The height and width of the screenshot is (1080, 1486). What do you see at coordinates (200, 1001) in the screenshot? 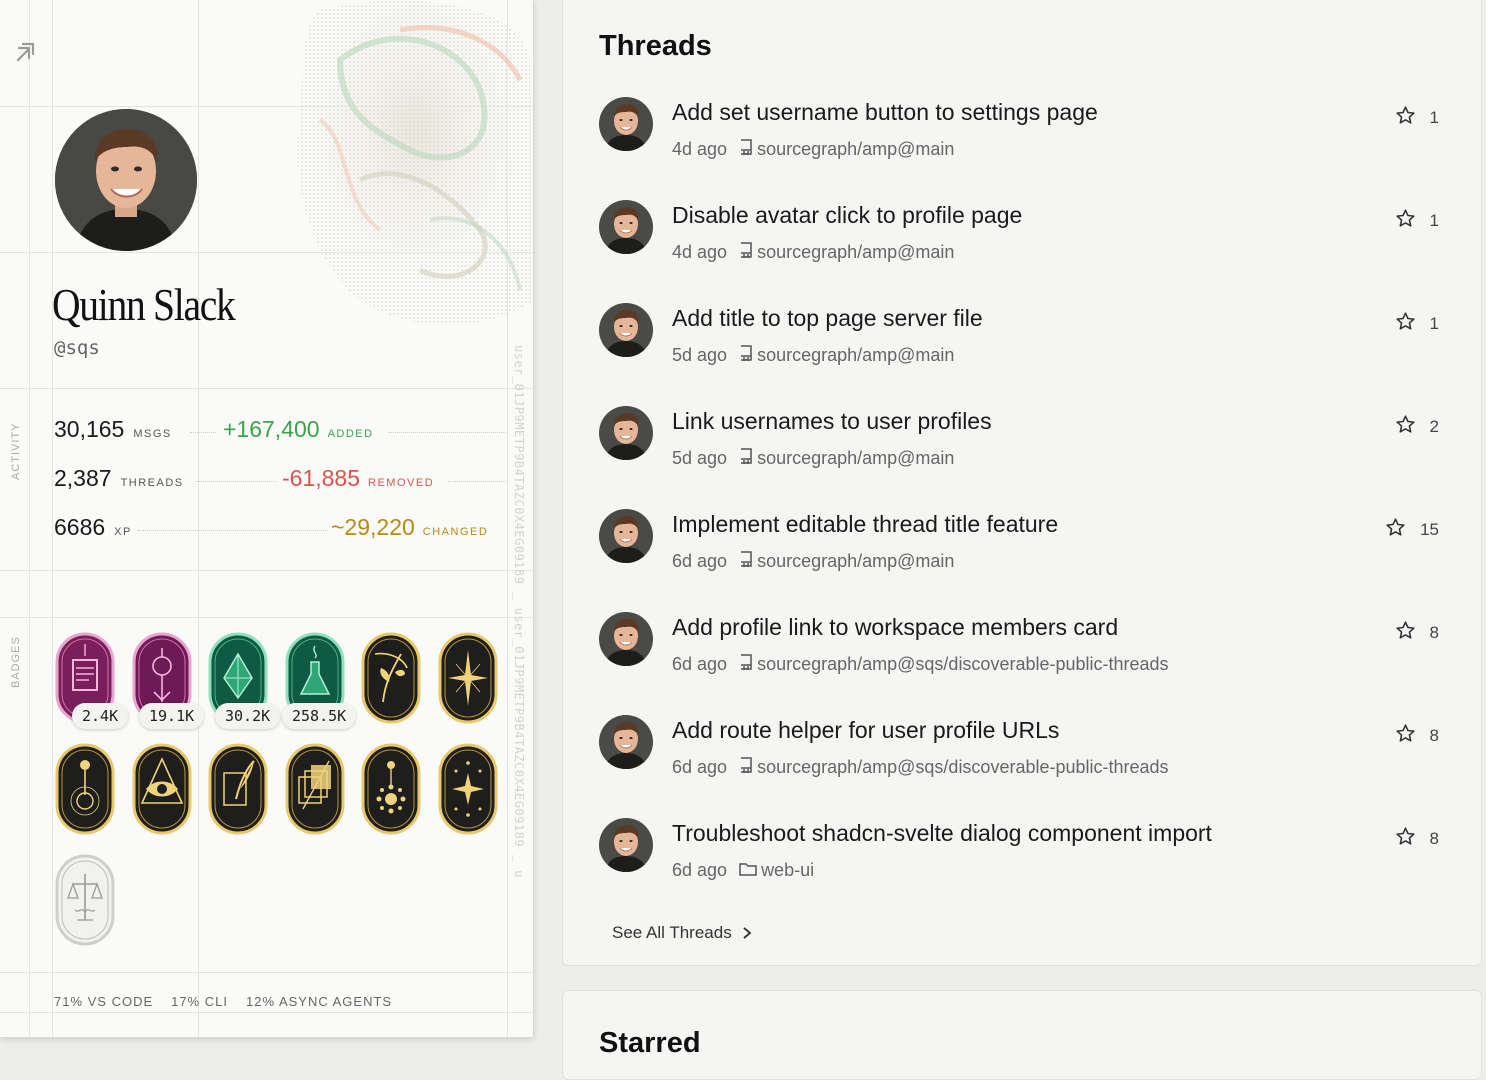
I see `usage-cli: 17% CLI` at bounding box center [200, 1001].